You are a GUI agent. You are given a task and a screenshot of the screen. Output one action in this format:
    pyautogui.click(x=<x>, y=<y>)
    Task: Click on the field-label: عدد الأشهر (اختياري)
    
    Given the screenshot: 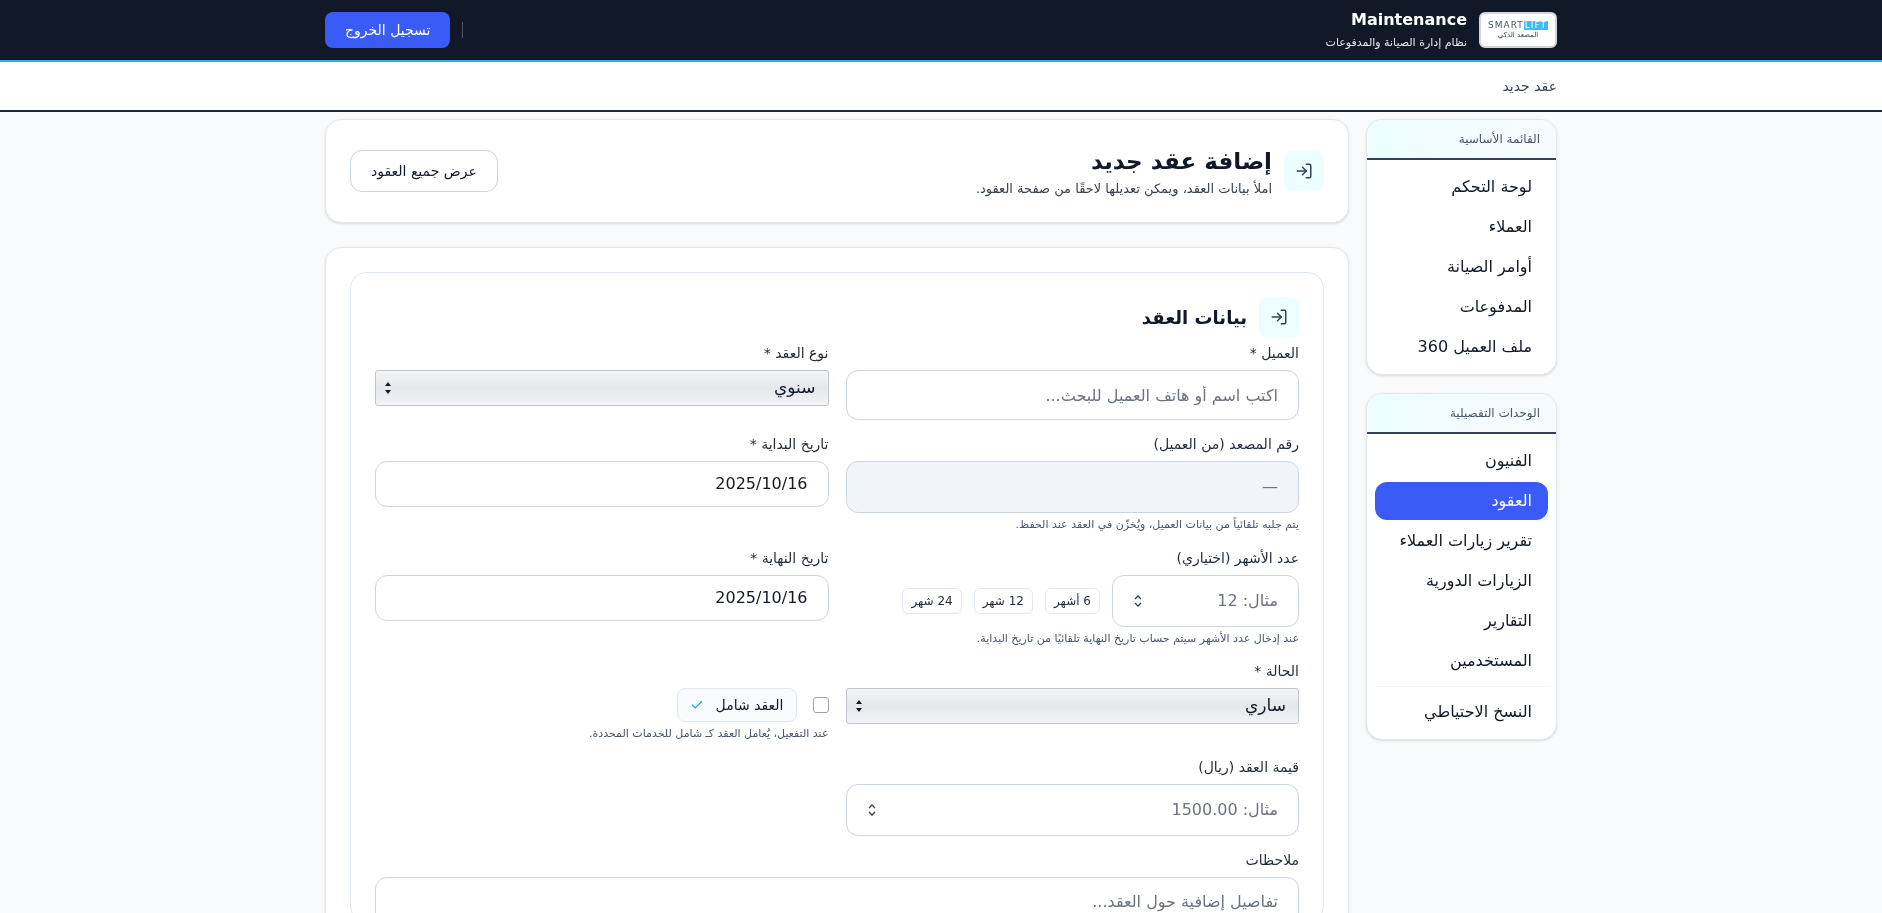 What is the action you would take?
    pyautogui.click(x=1237, y=558)
    